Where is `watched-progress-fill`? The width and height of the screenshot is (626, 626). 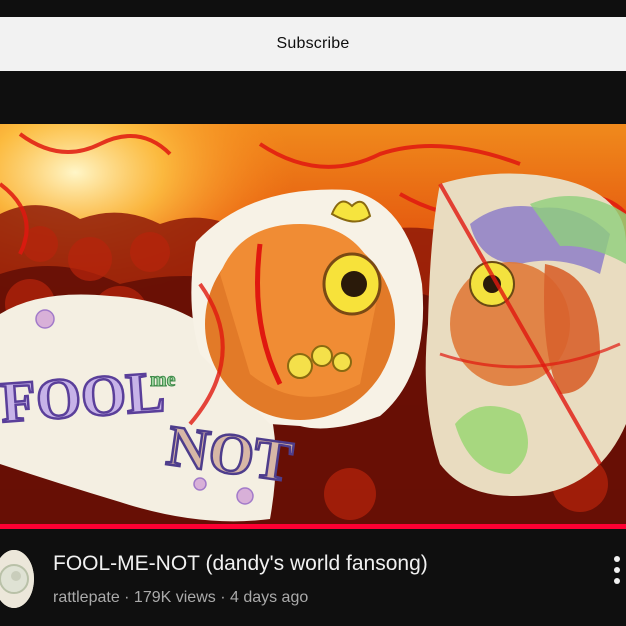
watched-progress-fill is located at coordinates (313, 526).